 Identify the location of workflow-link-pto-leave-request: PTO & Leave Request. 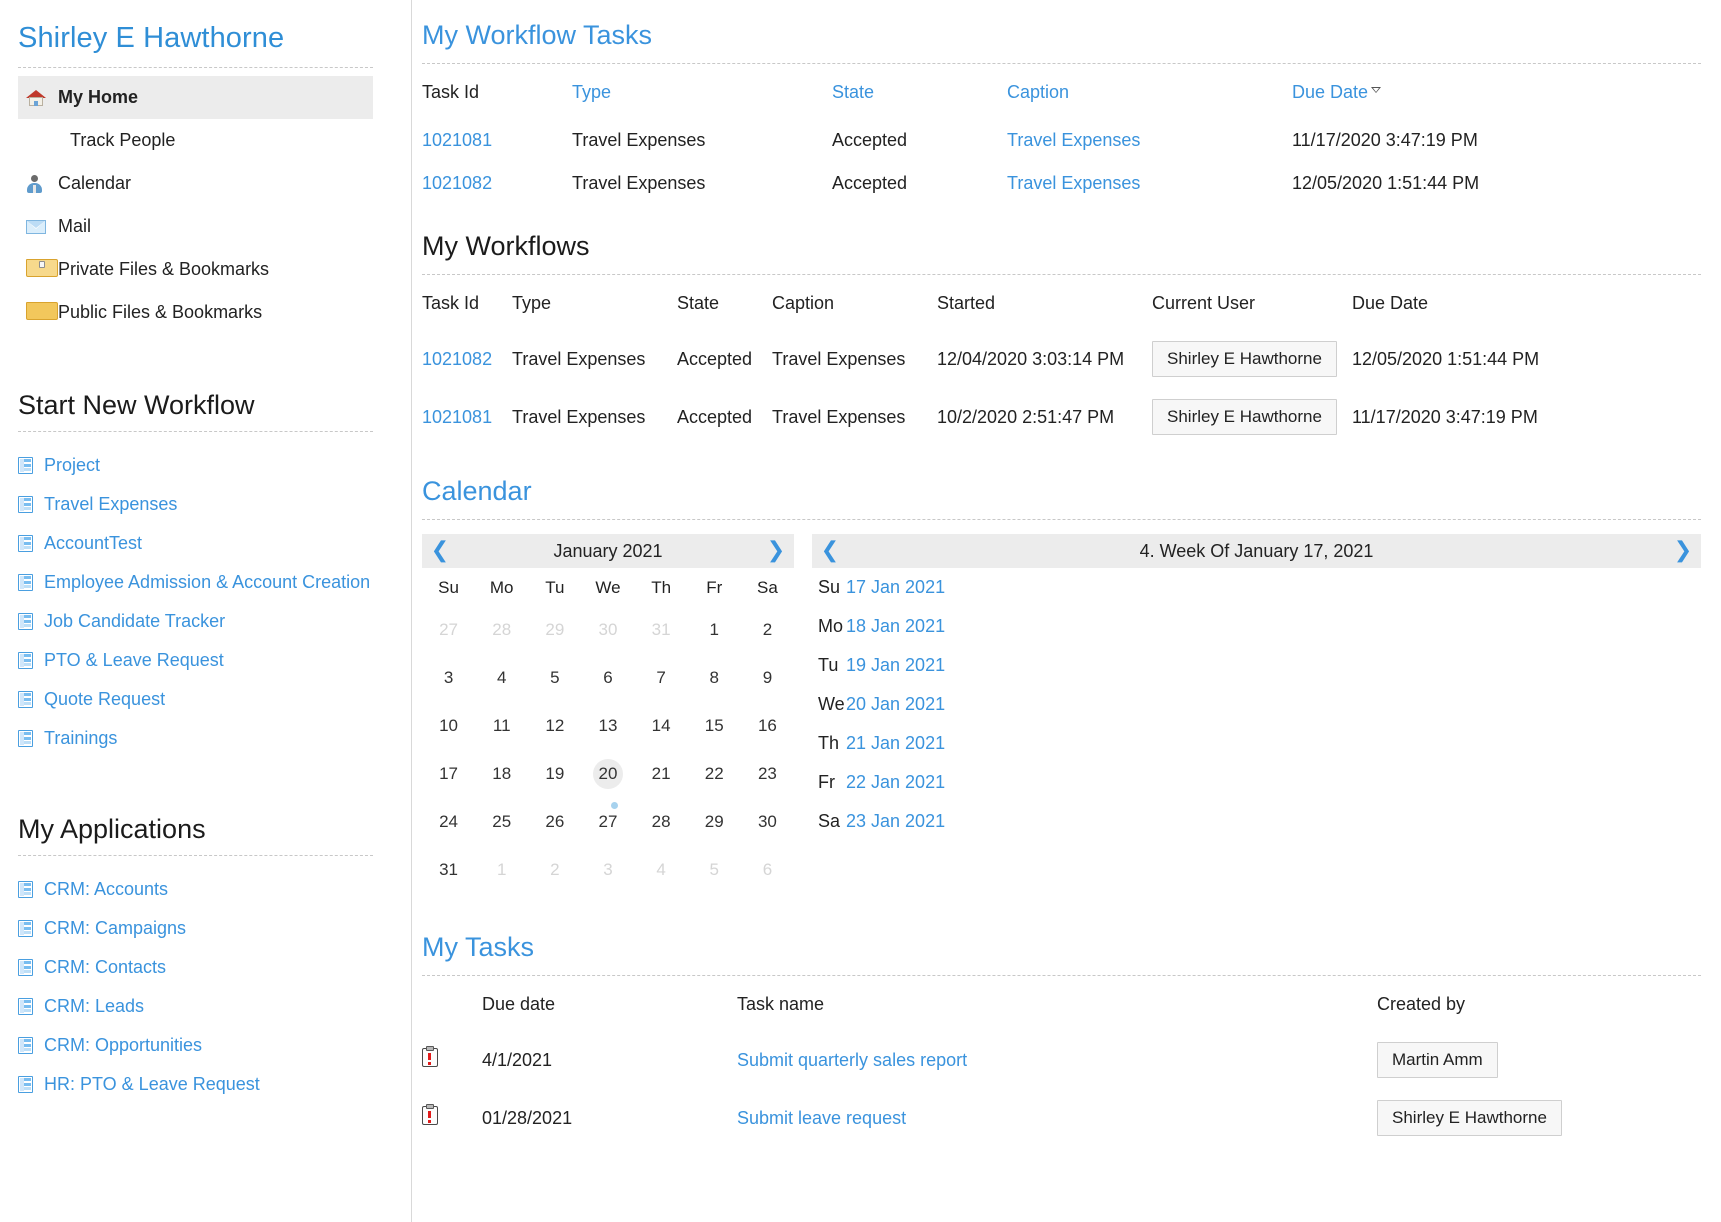
(195, 660).